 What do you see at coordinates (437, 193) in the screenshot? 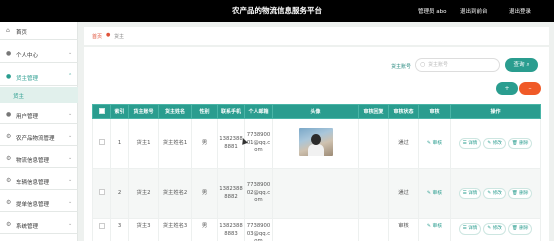
I see `review-label: 审核` at bounding box center [437, 193].